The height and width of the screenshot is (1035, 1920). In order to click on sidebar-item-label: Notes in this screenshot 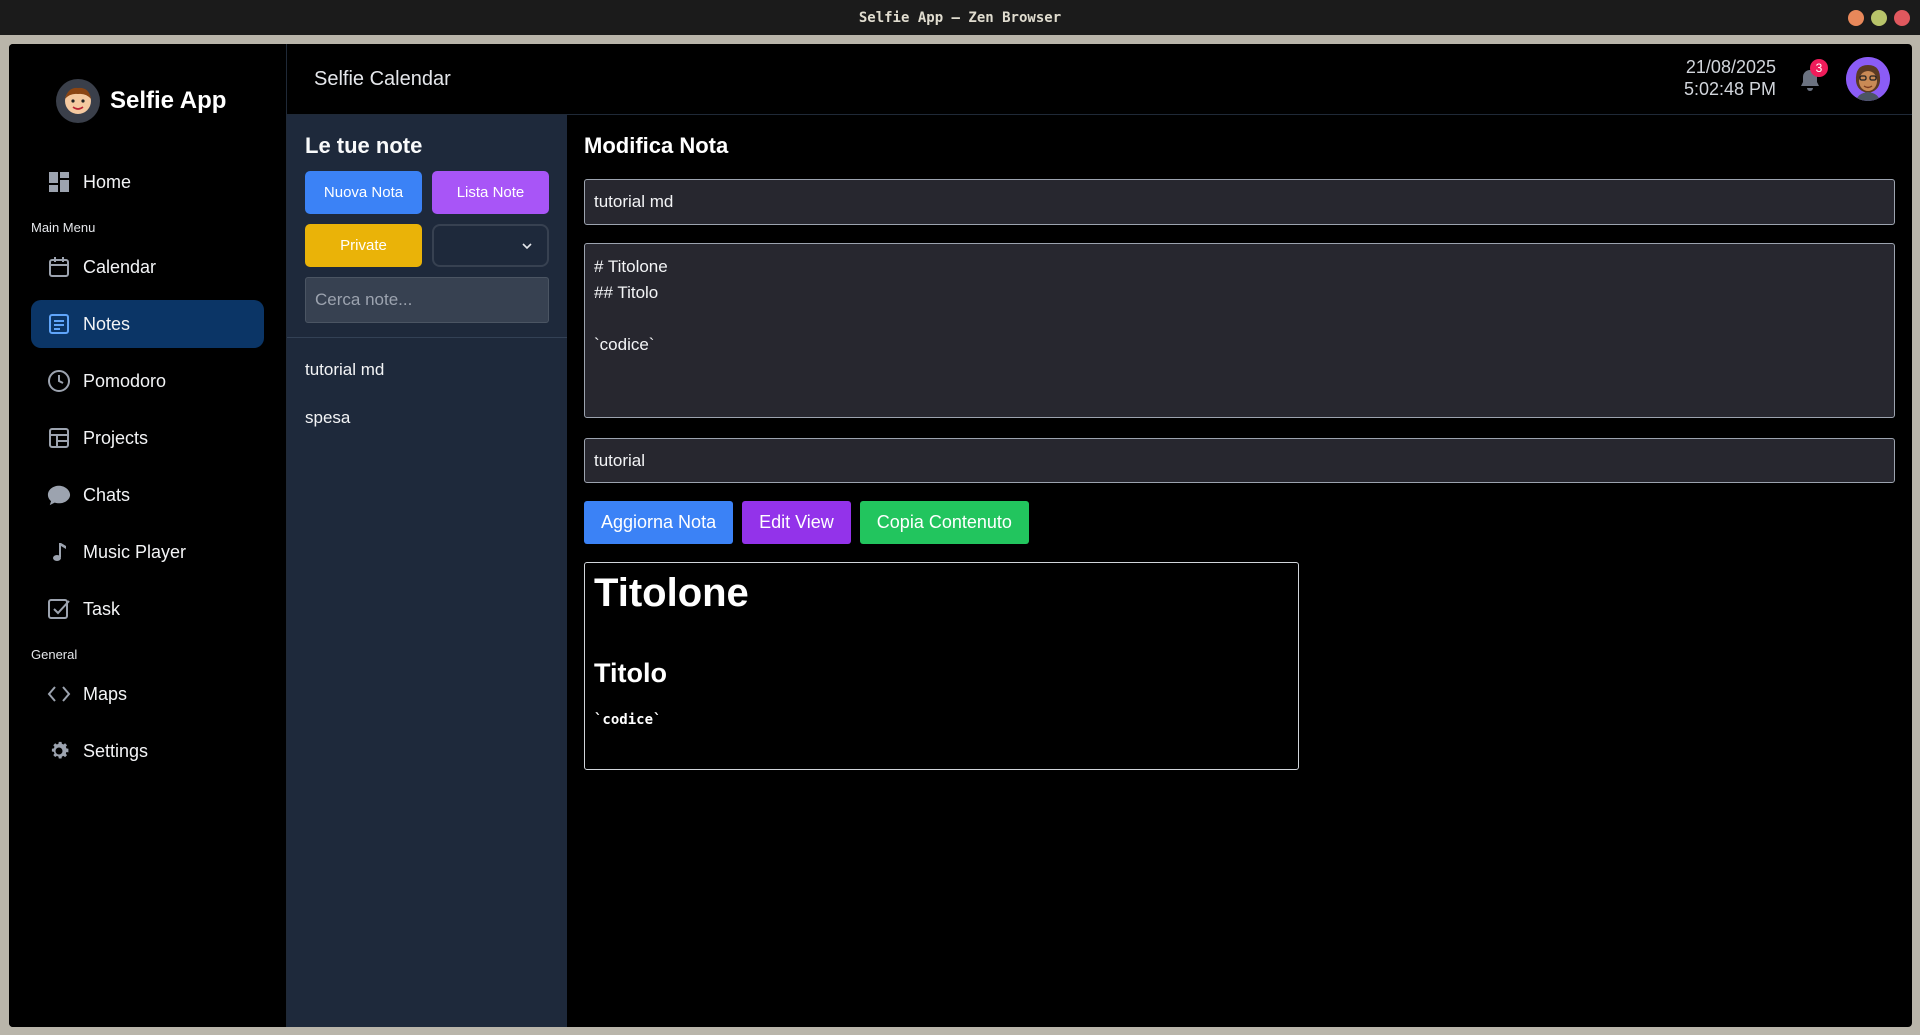, I will do `click(107, 323)`.